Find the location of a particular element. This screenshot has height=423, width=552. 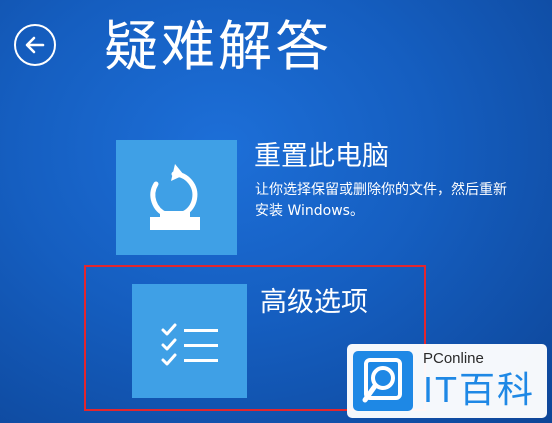

reset-pc-tile is located at coordinates (176, 197).